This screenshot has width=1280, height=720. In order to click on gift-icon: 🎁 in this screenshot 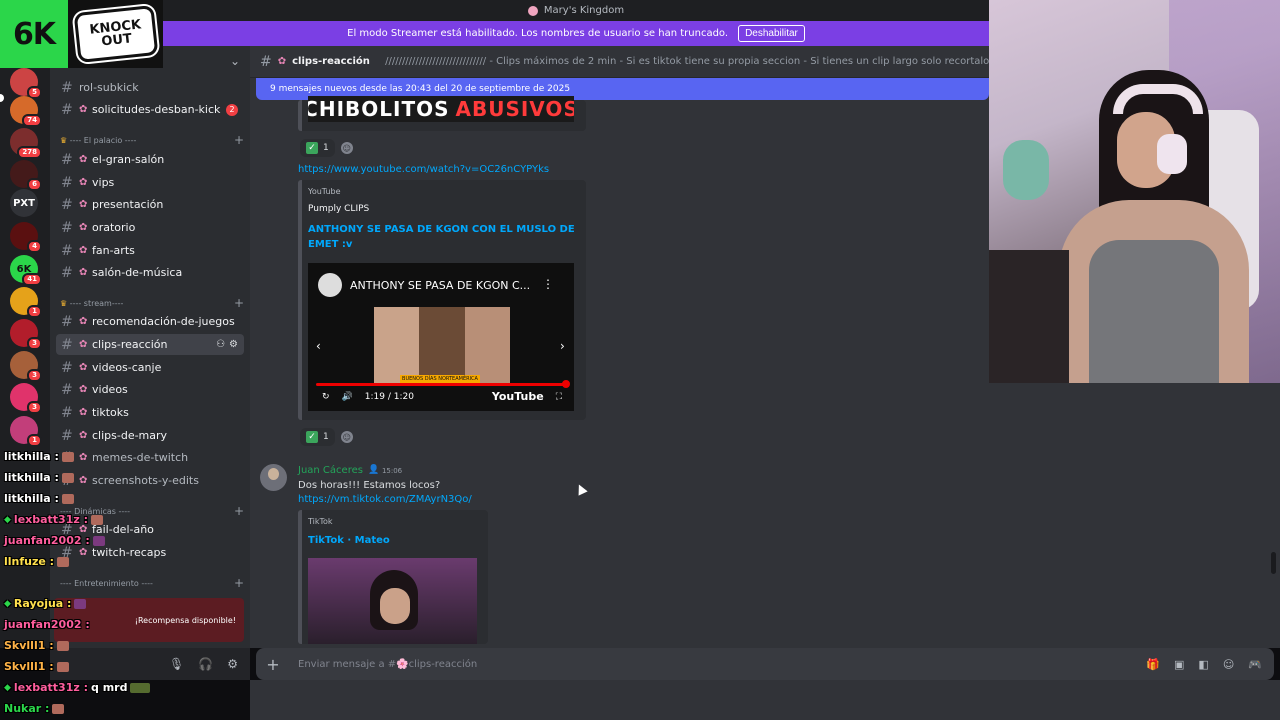, I will do `click(1153, 664)`.